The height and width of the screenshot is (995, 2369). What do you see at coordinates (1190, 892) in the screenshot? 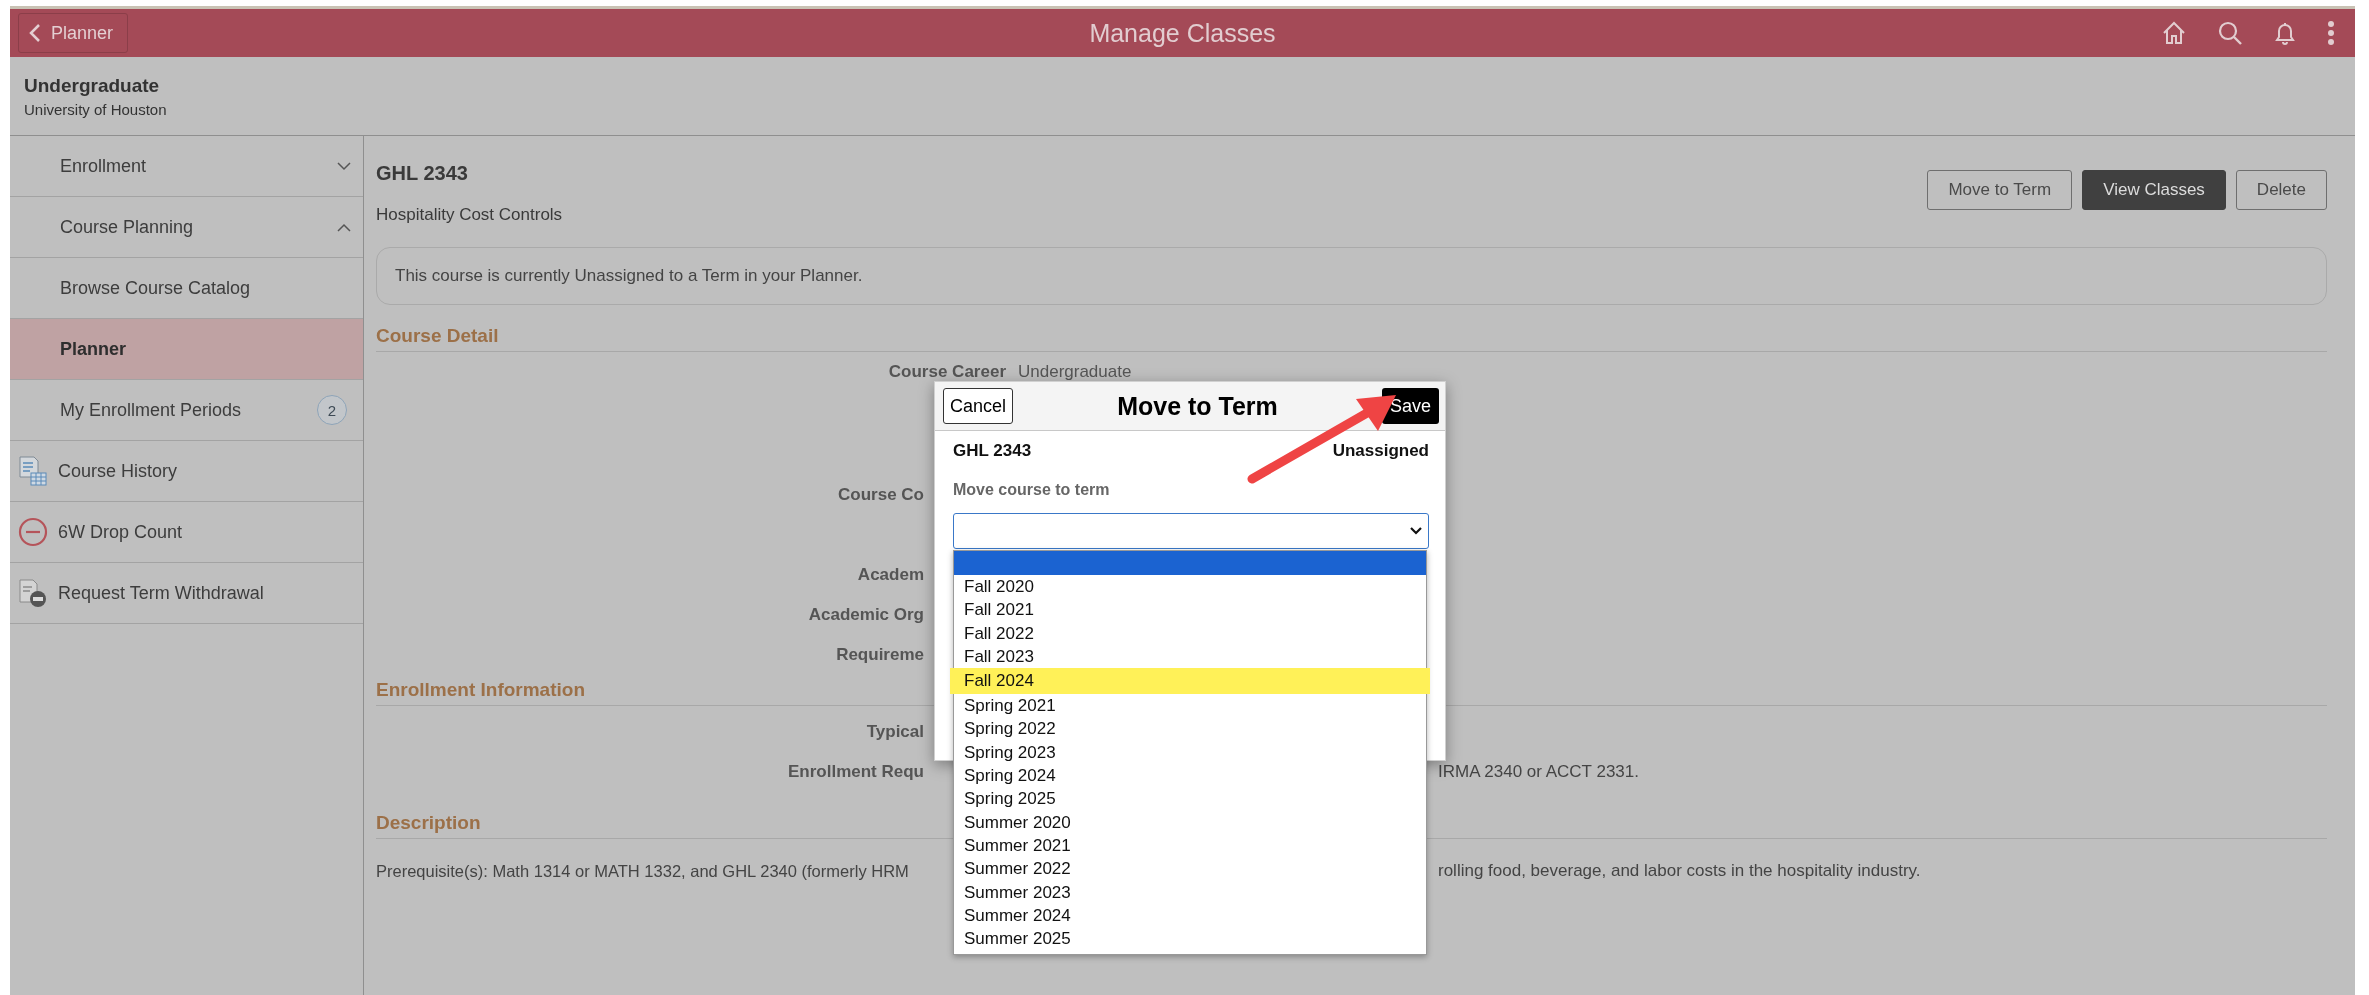
I see `dropdown-option: Summer 2023` at bounding box center [1190, 892].